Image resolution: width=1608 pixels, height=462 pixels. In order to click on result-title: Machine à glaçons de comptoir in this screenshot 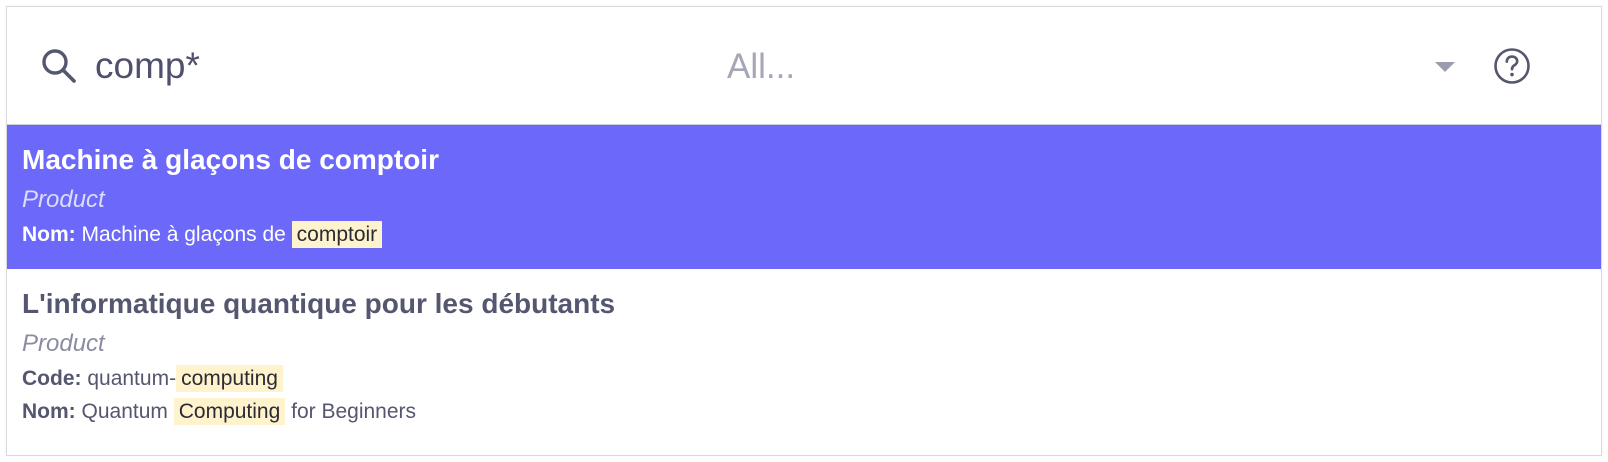, I will do `click(230, 159)`.